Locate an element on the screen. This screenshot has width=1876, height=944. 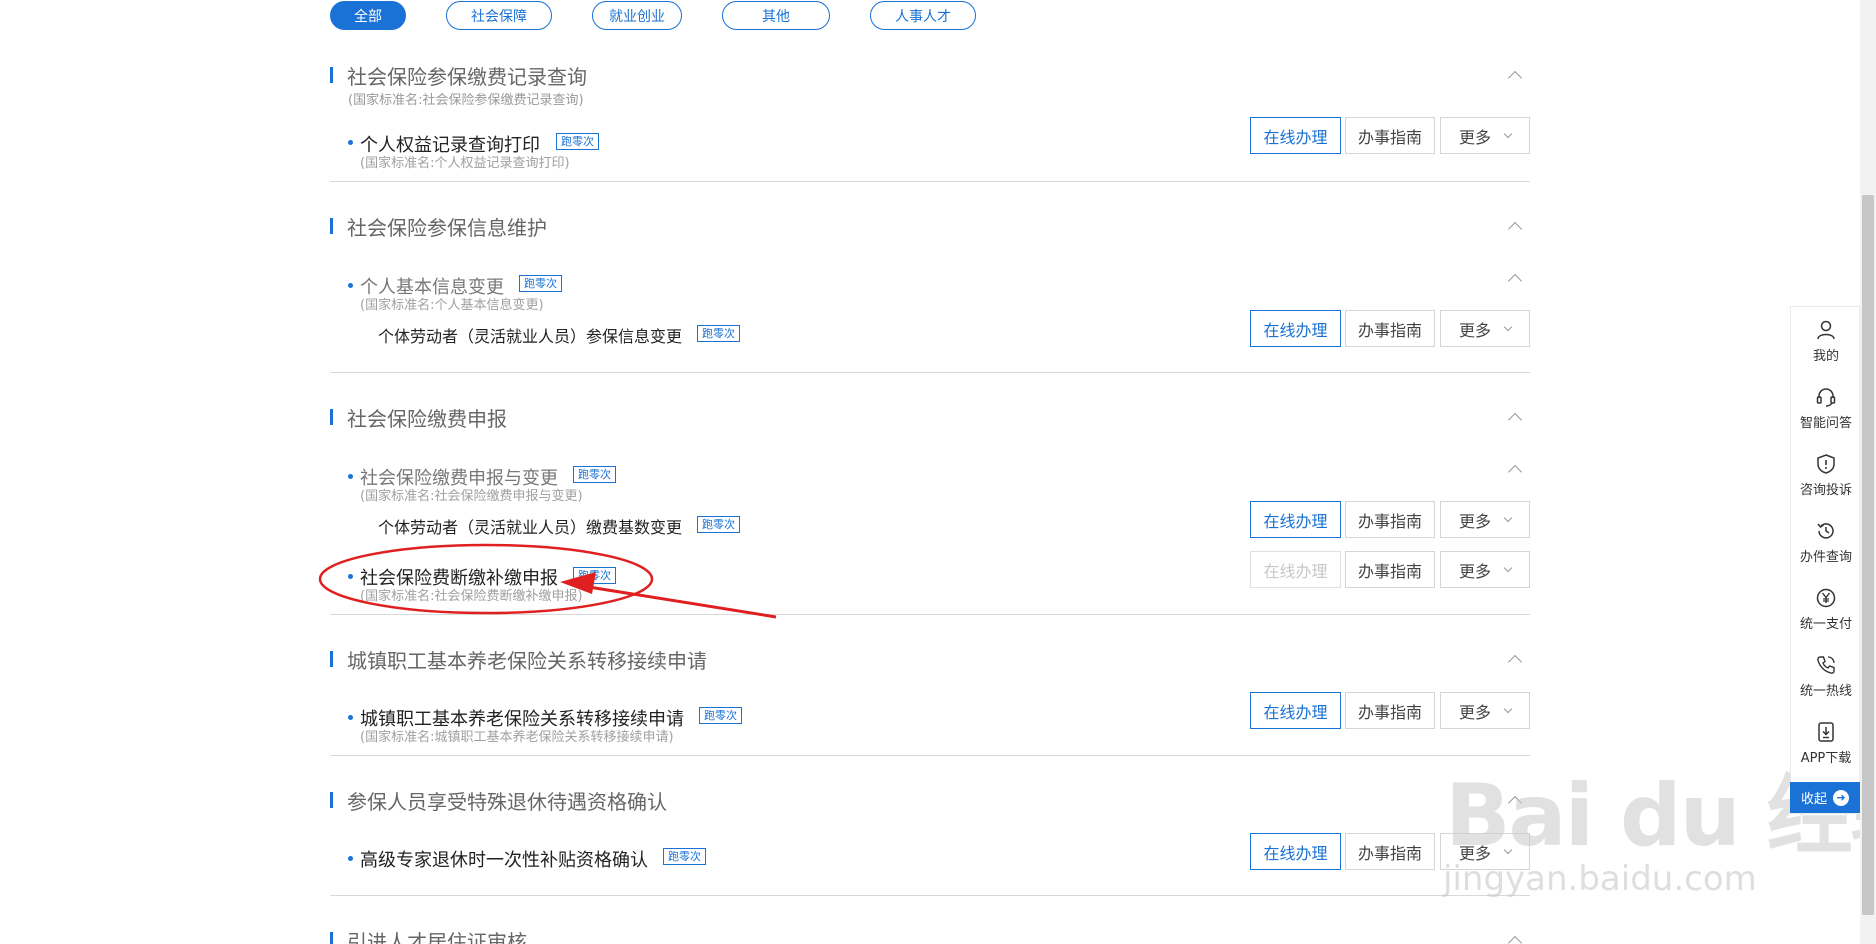
category-title: 社会保险缴费申报 is located at coordinates (427, 417).